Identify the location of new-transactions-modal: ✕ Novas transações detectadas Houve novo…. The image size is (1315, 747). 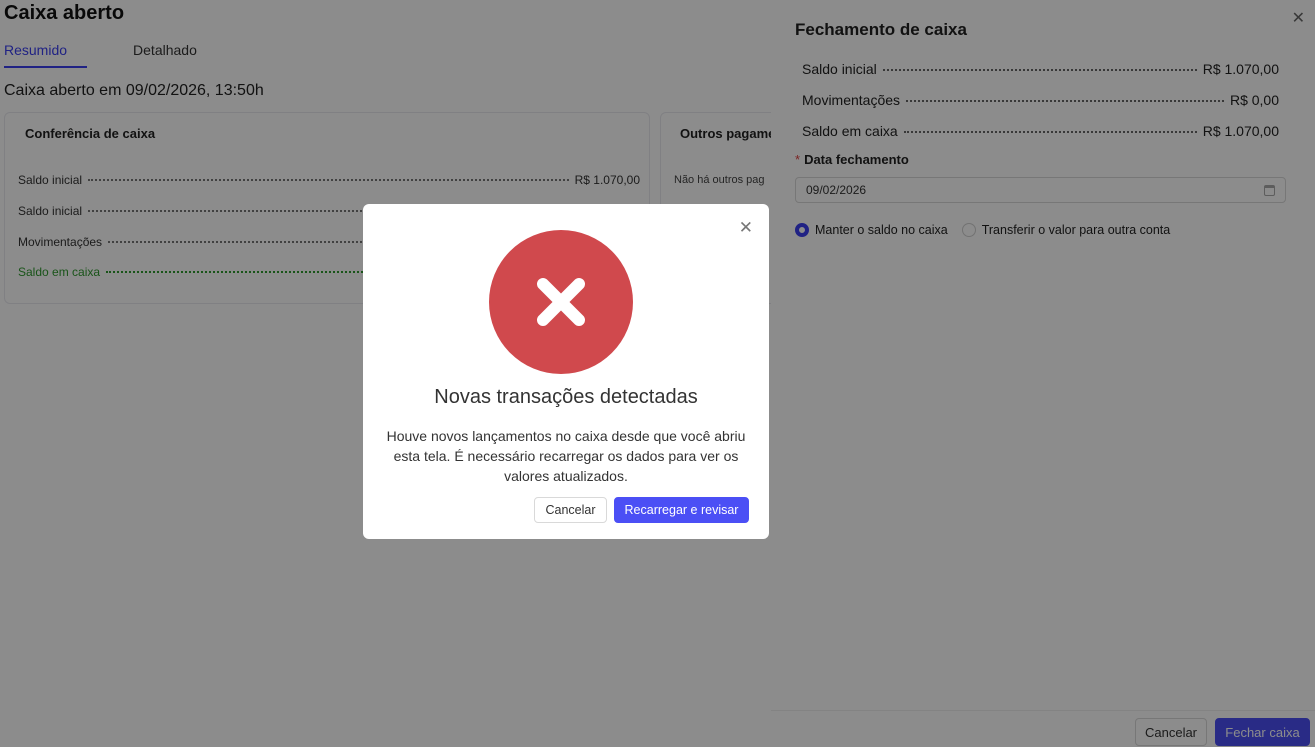
(566, 371).